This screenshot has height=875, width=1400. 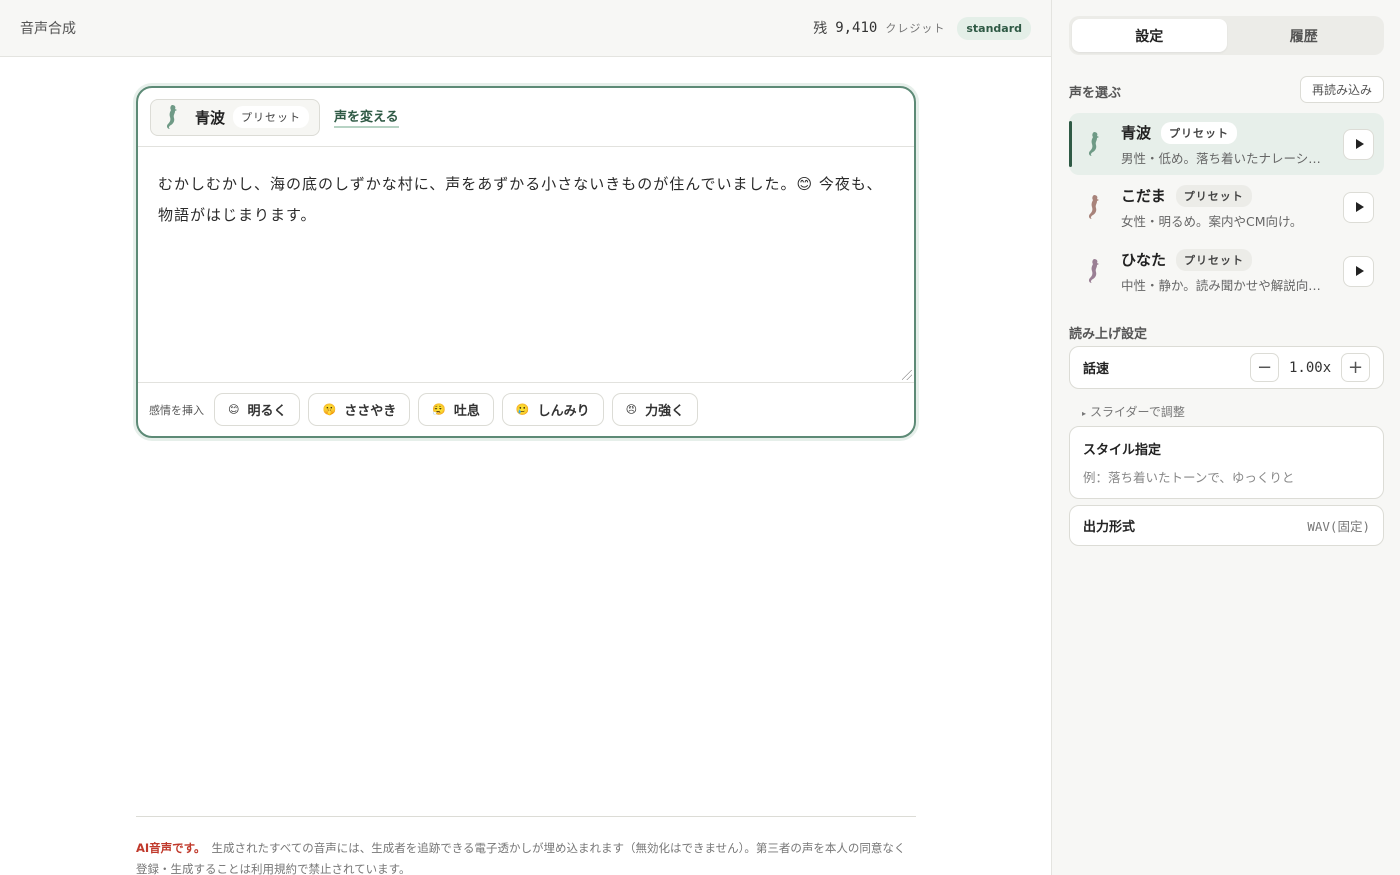 I want to click on voice-info: 青波 プリセット 男性・低め。落ち着いたナレーション向け。, so click(x=1232, y=144).